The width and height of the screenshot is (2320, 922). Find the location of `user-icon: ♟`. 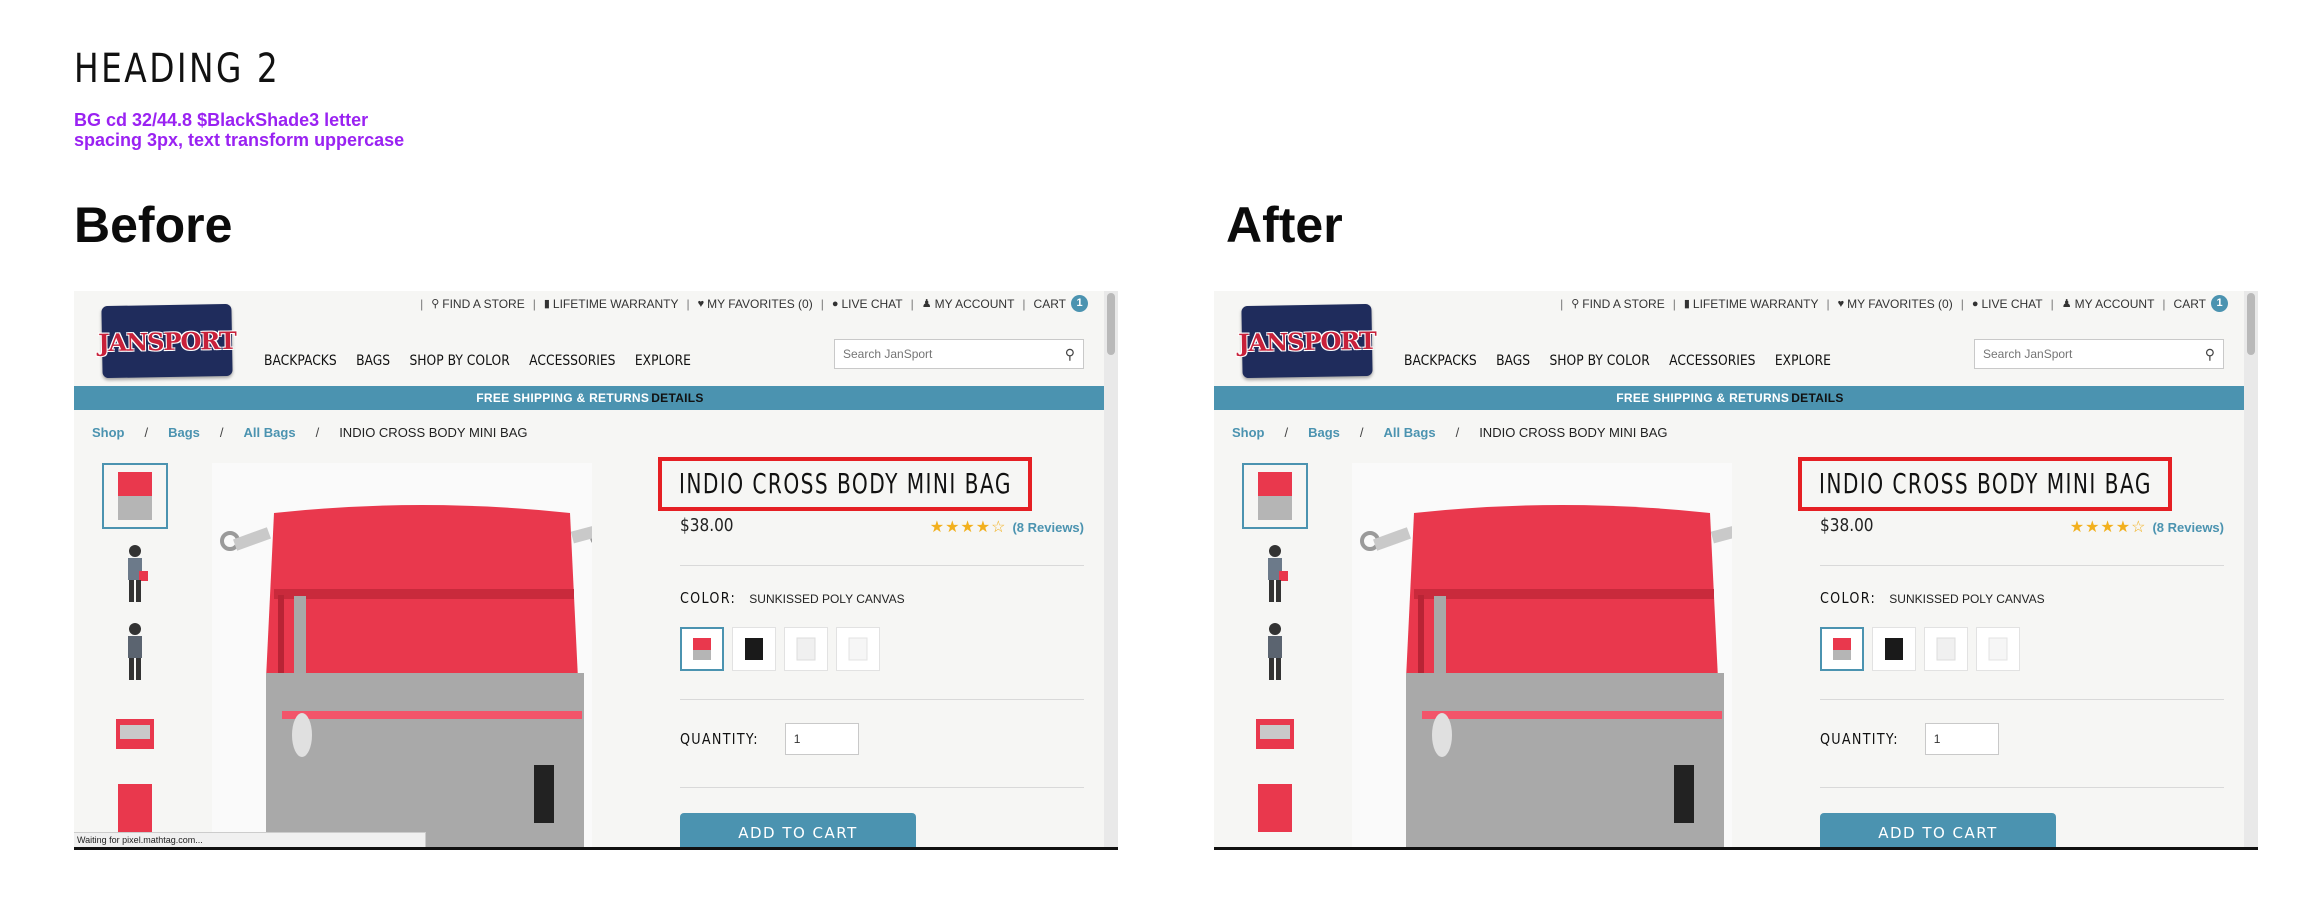

user-icon: ♟ is located at coordinates (2066, 304).